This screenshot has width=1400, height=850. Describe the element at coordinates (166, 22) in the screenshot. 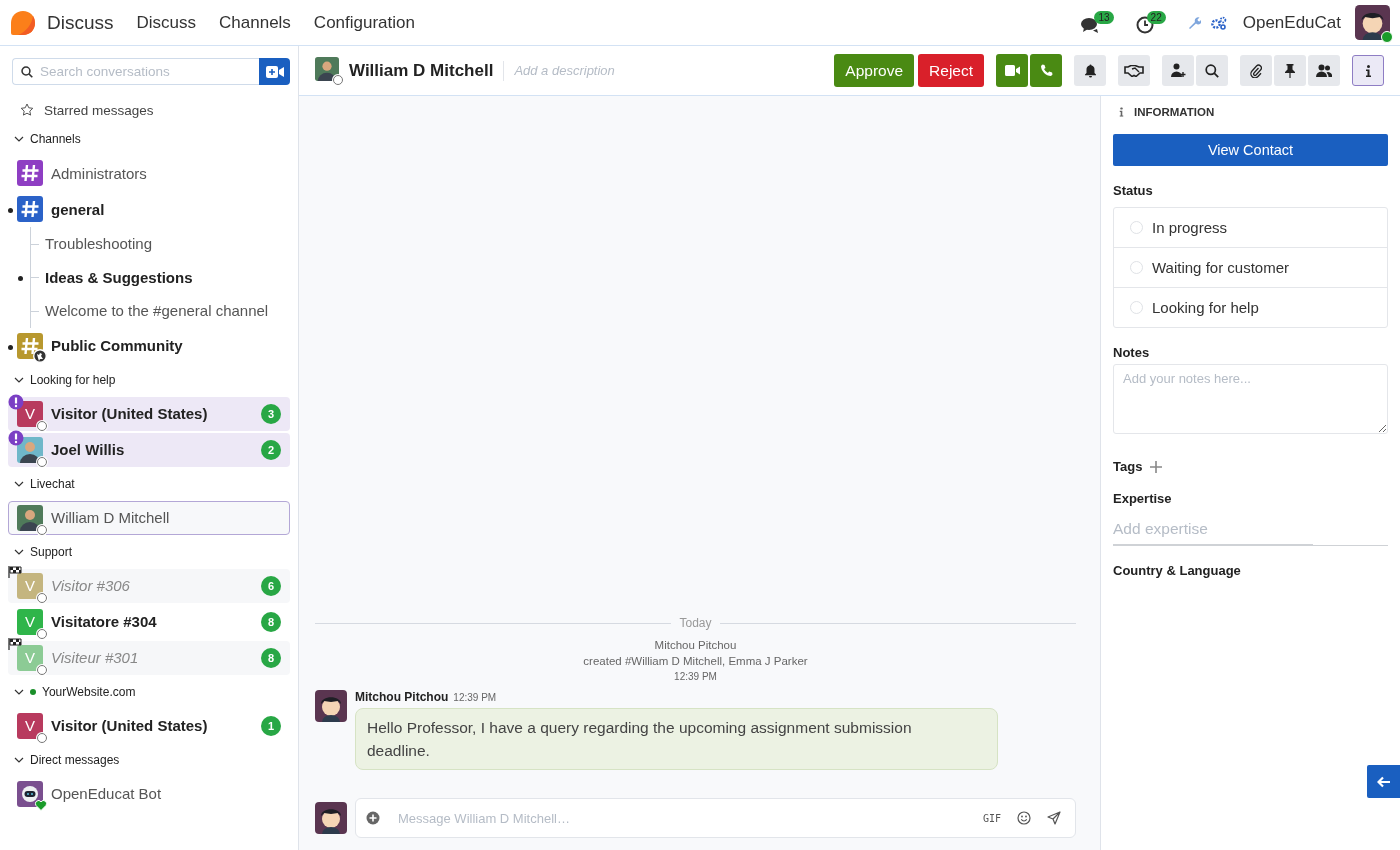

I see `menu-item: Discuss` at that location.